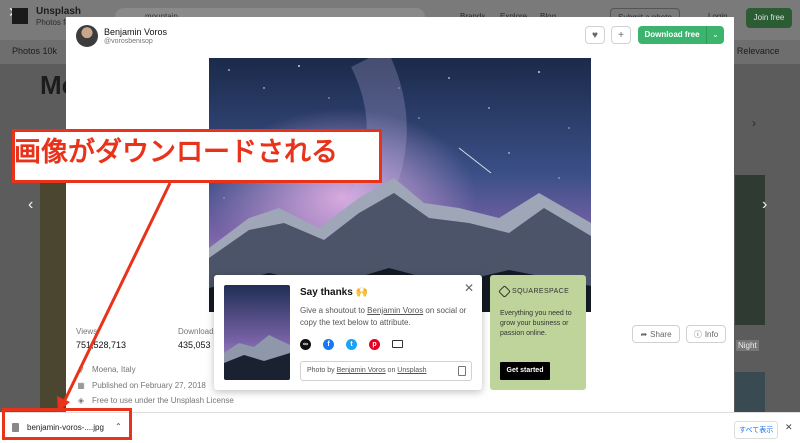 The width and height of the screenshot is (800, 443). I want to click on download-button: Download free ⌄, so click(681, 35).